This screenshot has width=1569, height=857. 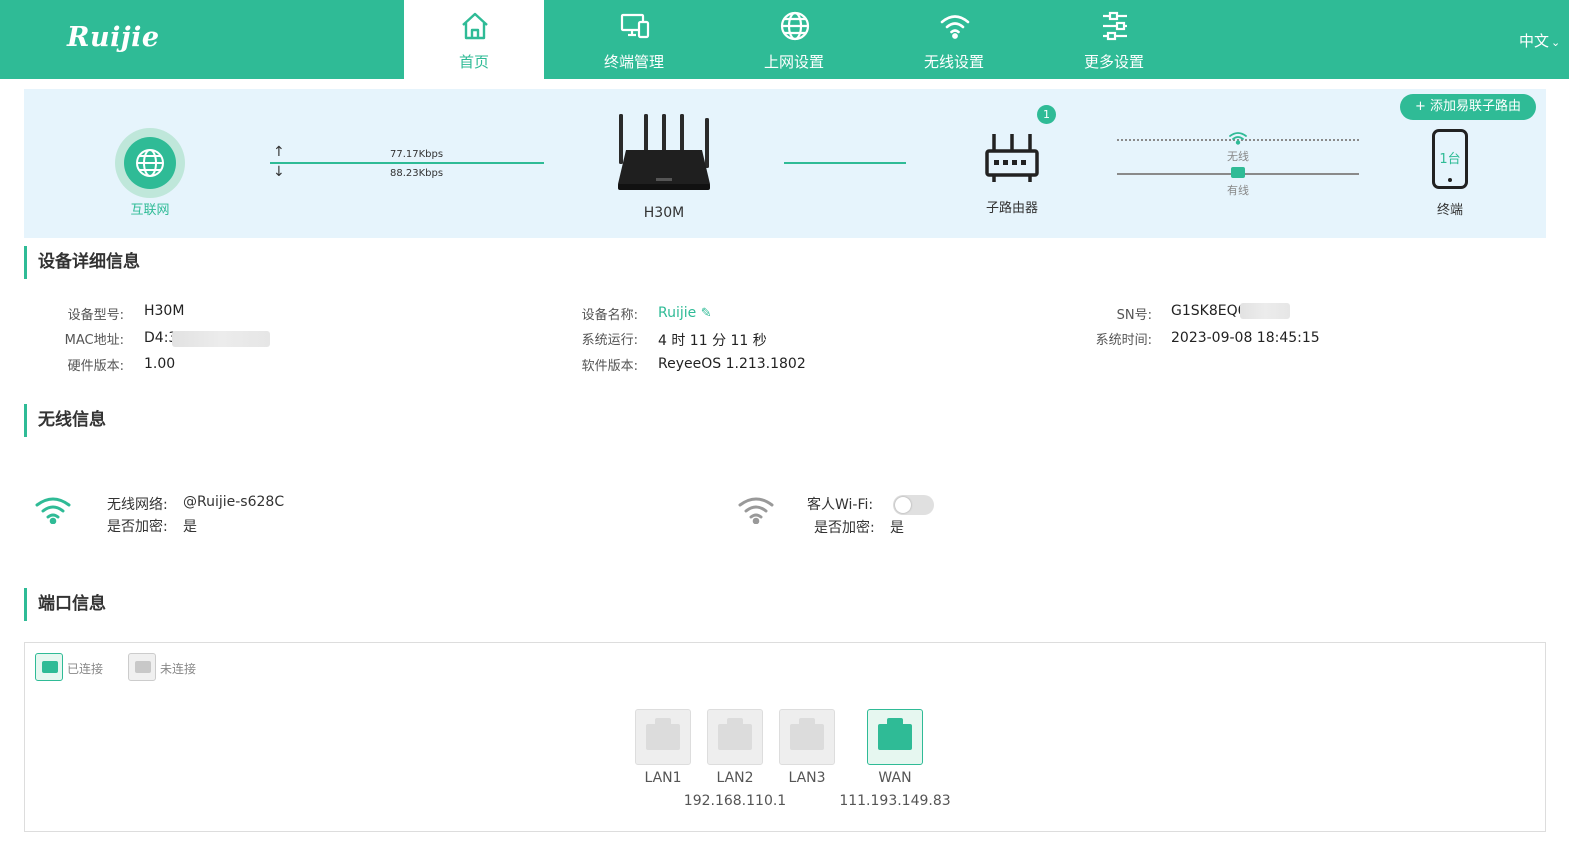 What do you see at coordinates (677, 313) in the screenshot?
I see `device-name-value: Ruijie` at bounding box center [677, 313].